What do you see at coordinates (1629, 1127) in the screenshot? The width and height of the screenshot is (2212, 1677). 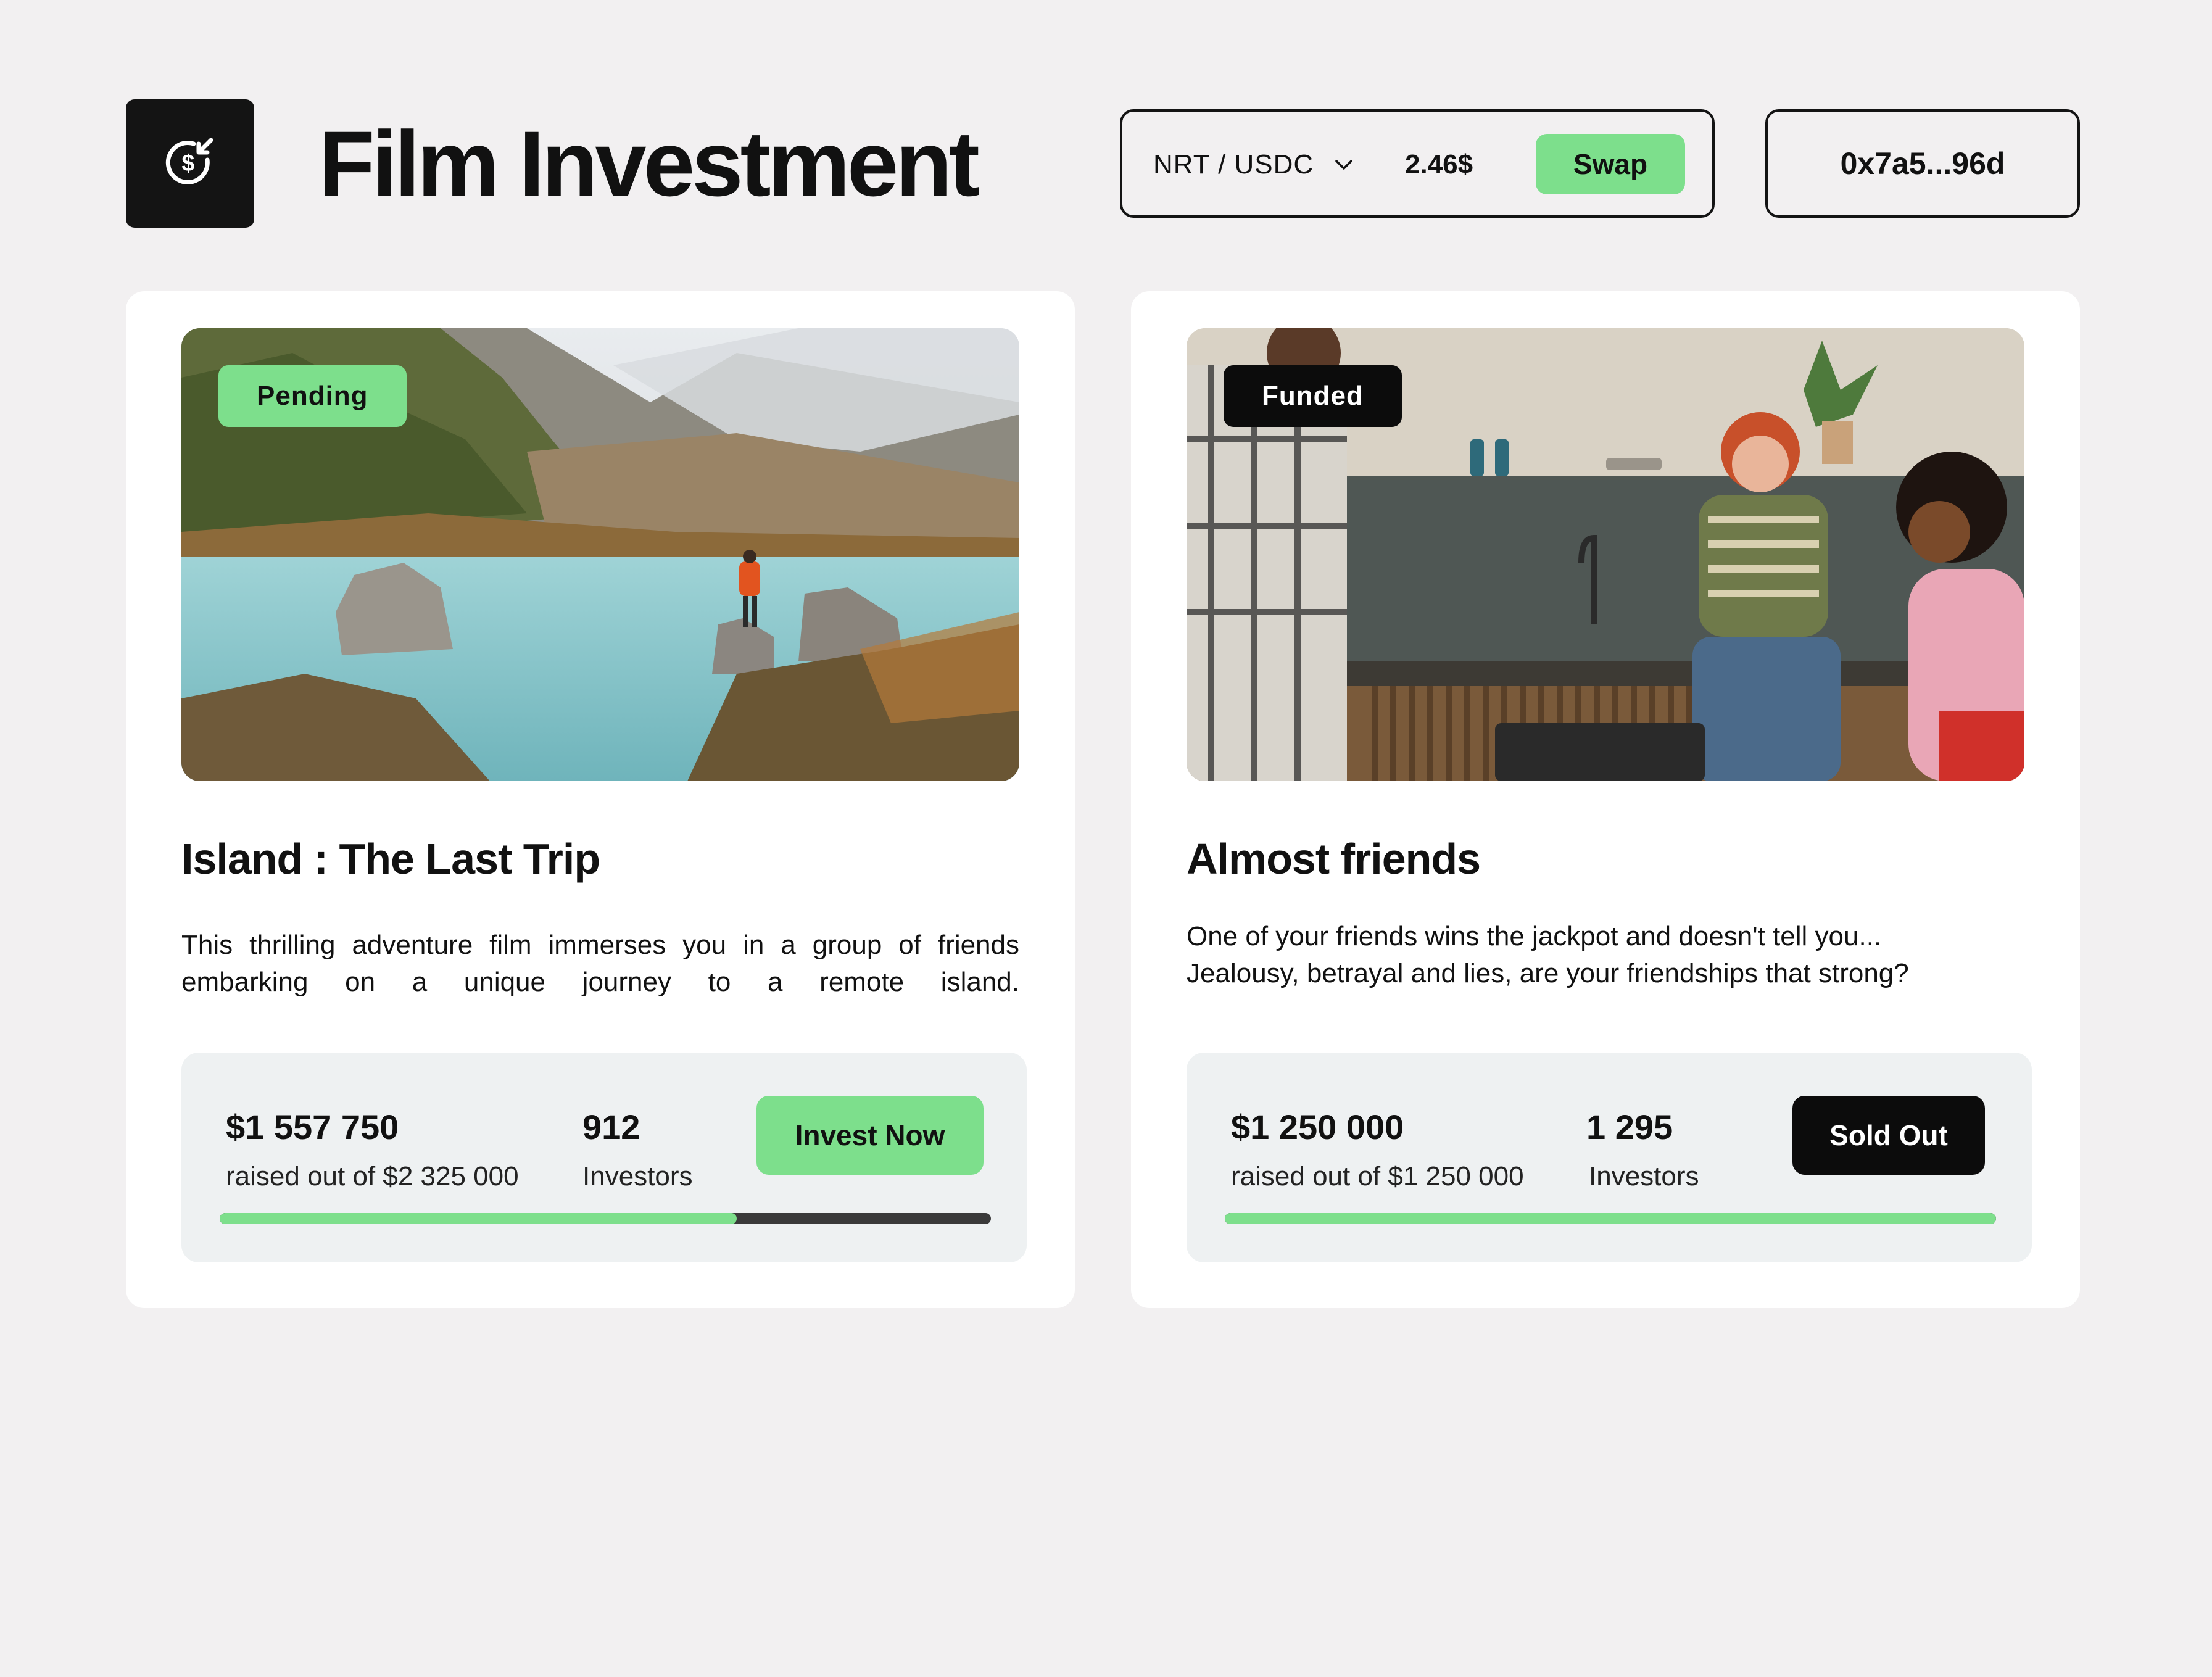 I see `investor-count: 1 295` at bounding box center [1629, 1127].